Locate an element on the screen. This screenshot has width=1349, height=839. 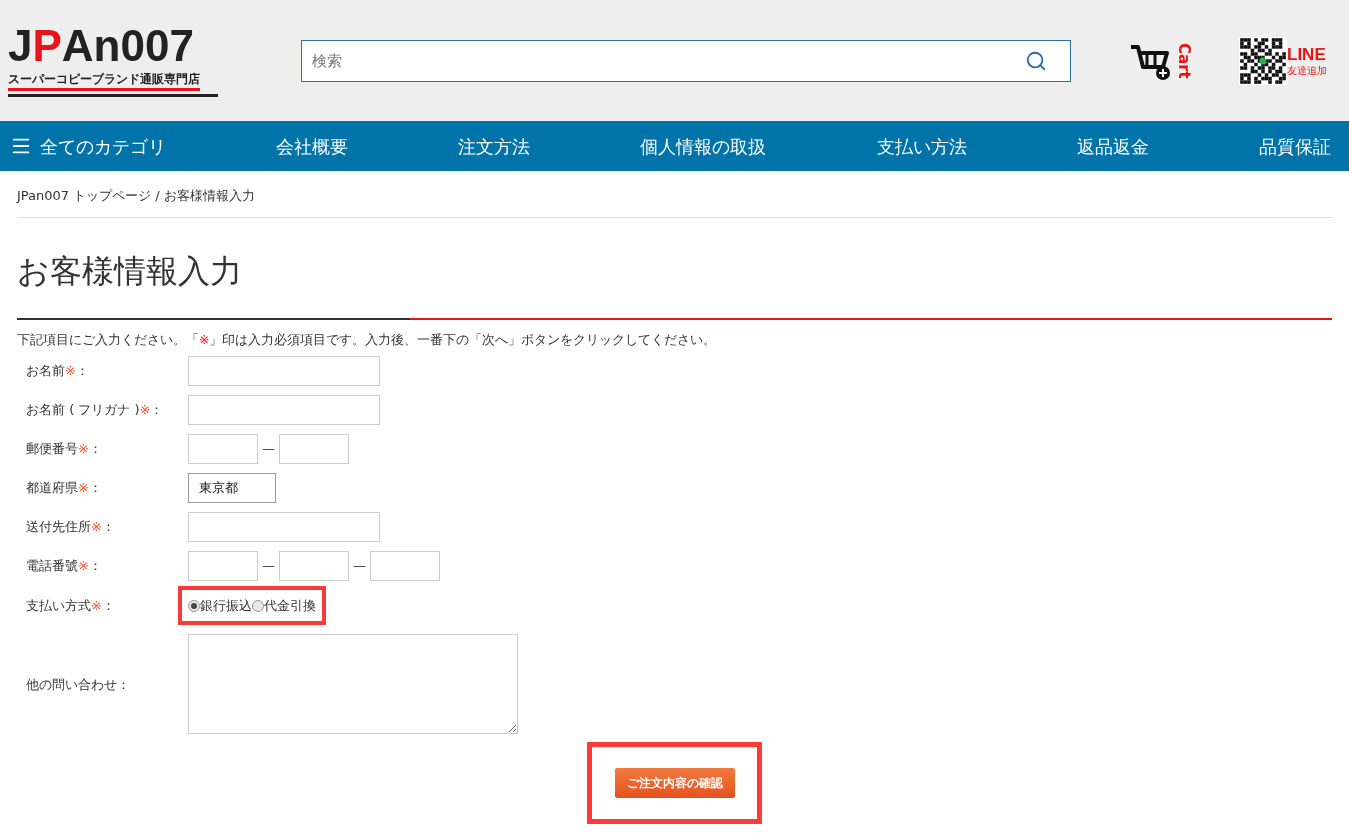
radio-option: 銀行振込 is located at coordinates (220, 605).